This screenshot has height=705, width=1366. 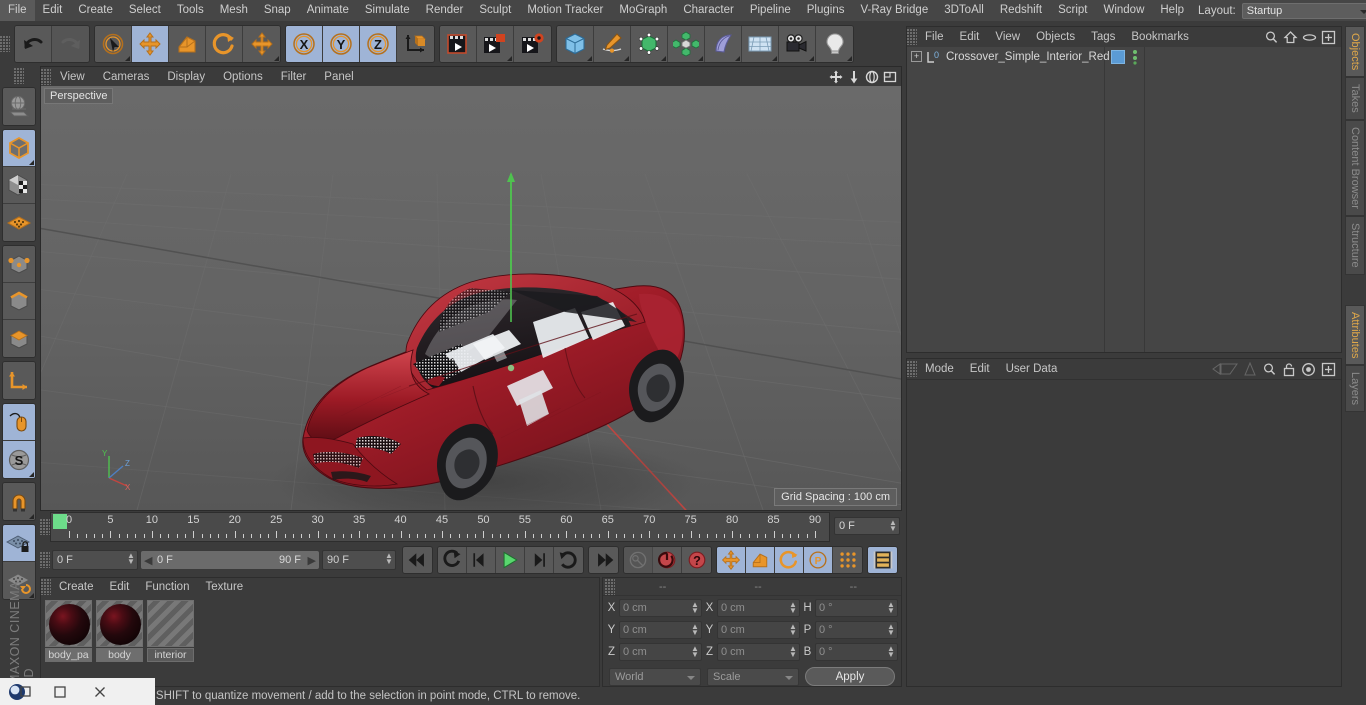 I want to click on menu-item-script: Script, so click(x=1072, y=10).